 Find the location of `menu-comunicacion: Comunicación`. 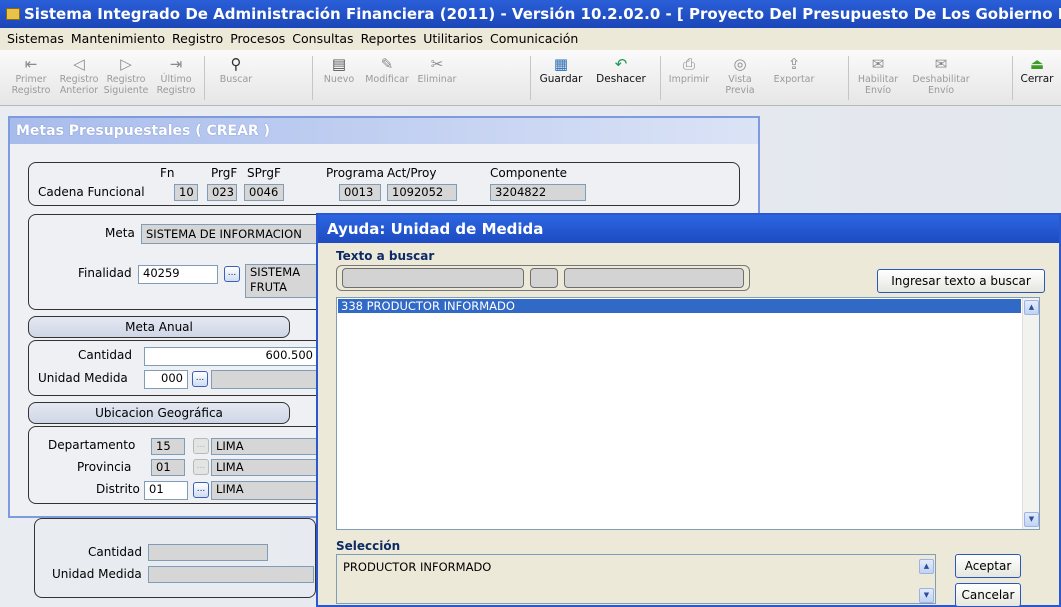

menu-comunicacion: Comunicación is located at coordinates (534, 38).